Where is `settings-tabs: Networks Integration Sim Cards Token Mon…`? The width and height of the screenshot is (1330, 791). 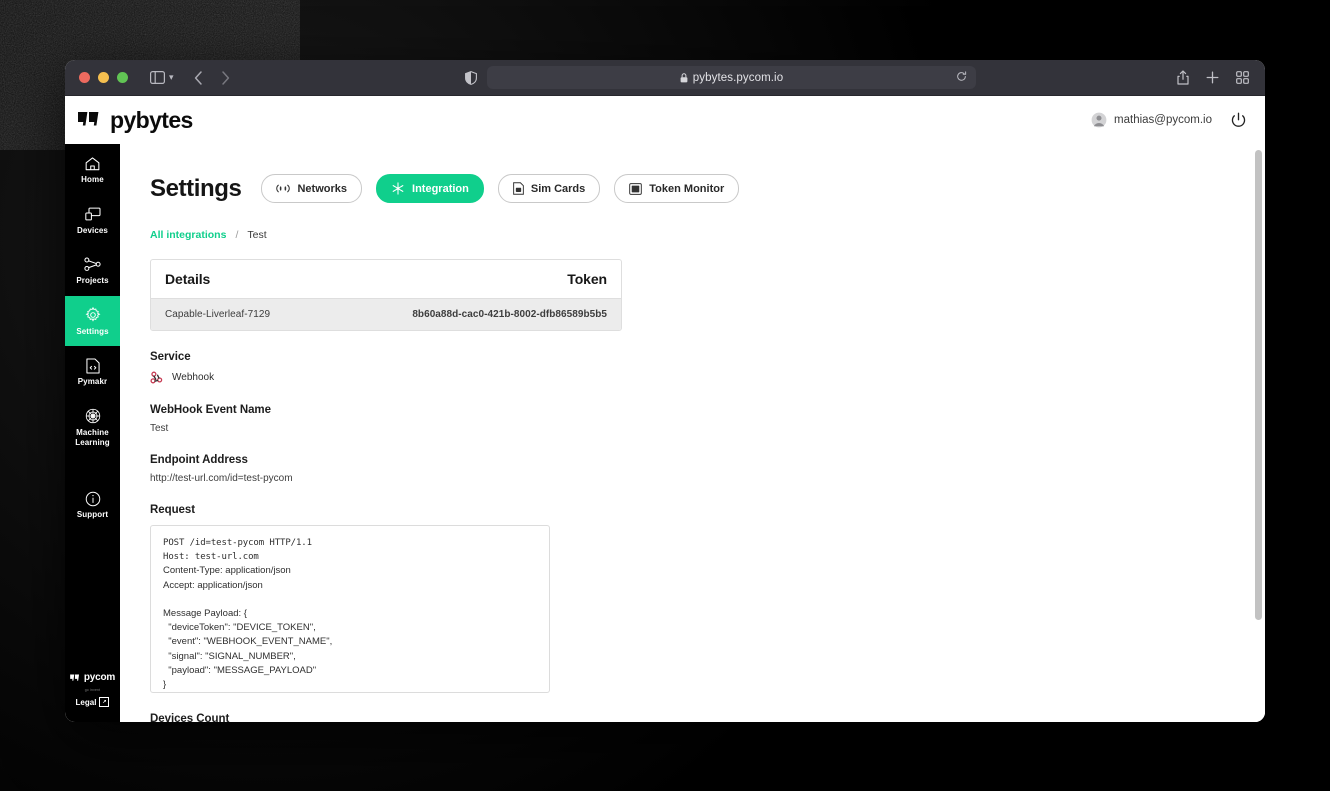
settings-tabs: Networks Integration Sim Cards Token Mon… is located at coordinates (500, 188).